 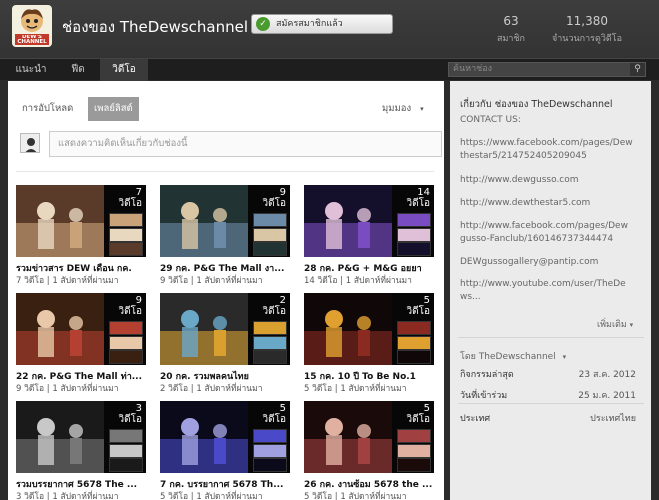 I want to click on link-dewgusso: http://www.dewgusso.com, so click(x=519, y=180).